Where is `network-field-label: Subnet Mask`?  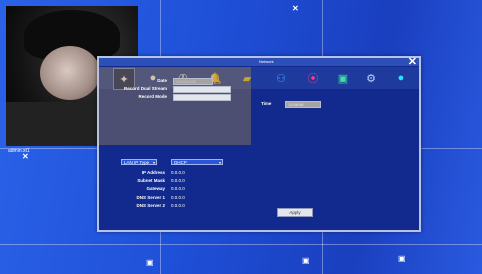
network-field-label: Subnet Mask is located at coordinates (151, 181).